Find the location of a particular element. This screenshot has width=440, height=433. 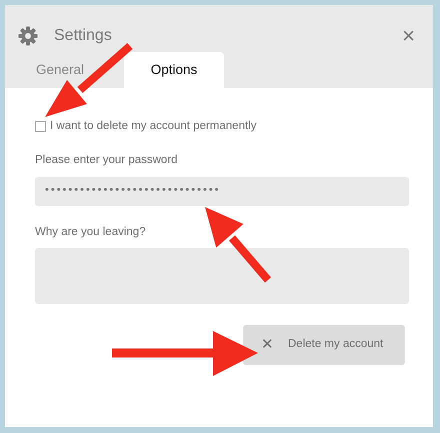

close-icon: ✕ is located at coordinates (267, 345).